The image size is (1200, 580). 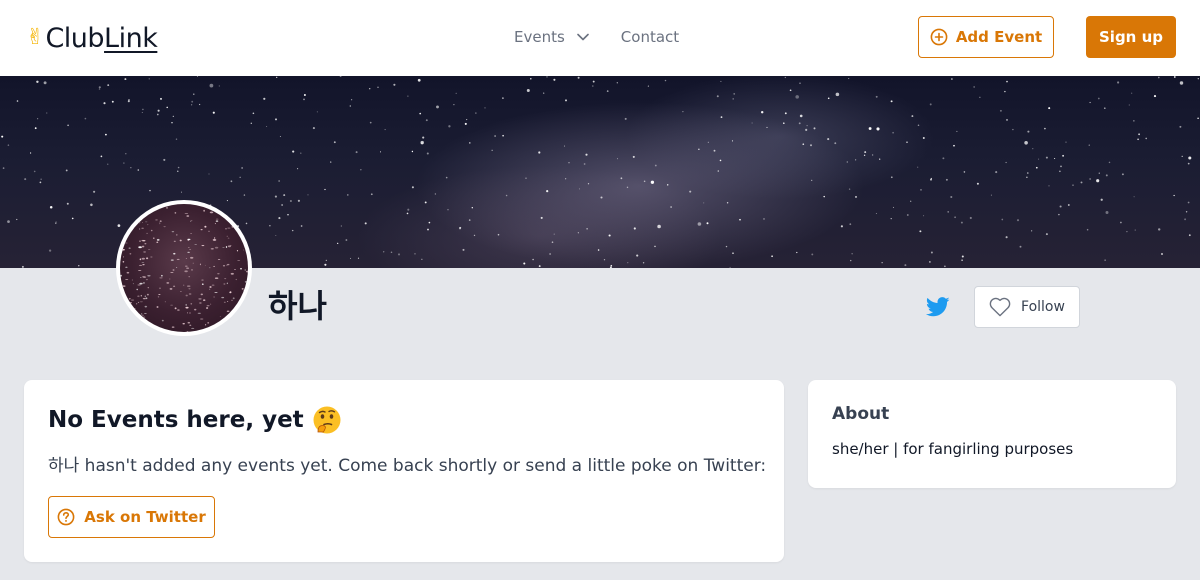 What do you see at coordinates (992, 434) in the screenshot?
I see `about-card: About she/her | for fangirling purposes` at bounding box center [992, 434].